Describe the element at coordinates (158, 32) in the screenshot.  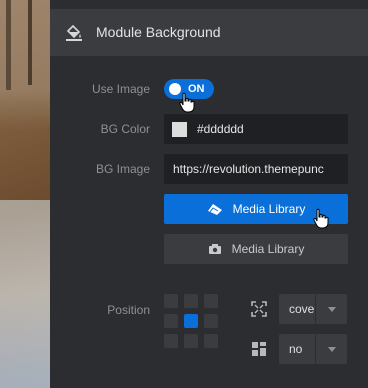
I see `section-title: Module Background` at that location.